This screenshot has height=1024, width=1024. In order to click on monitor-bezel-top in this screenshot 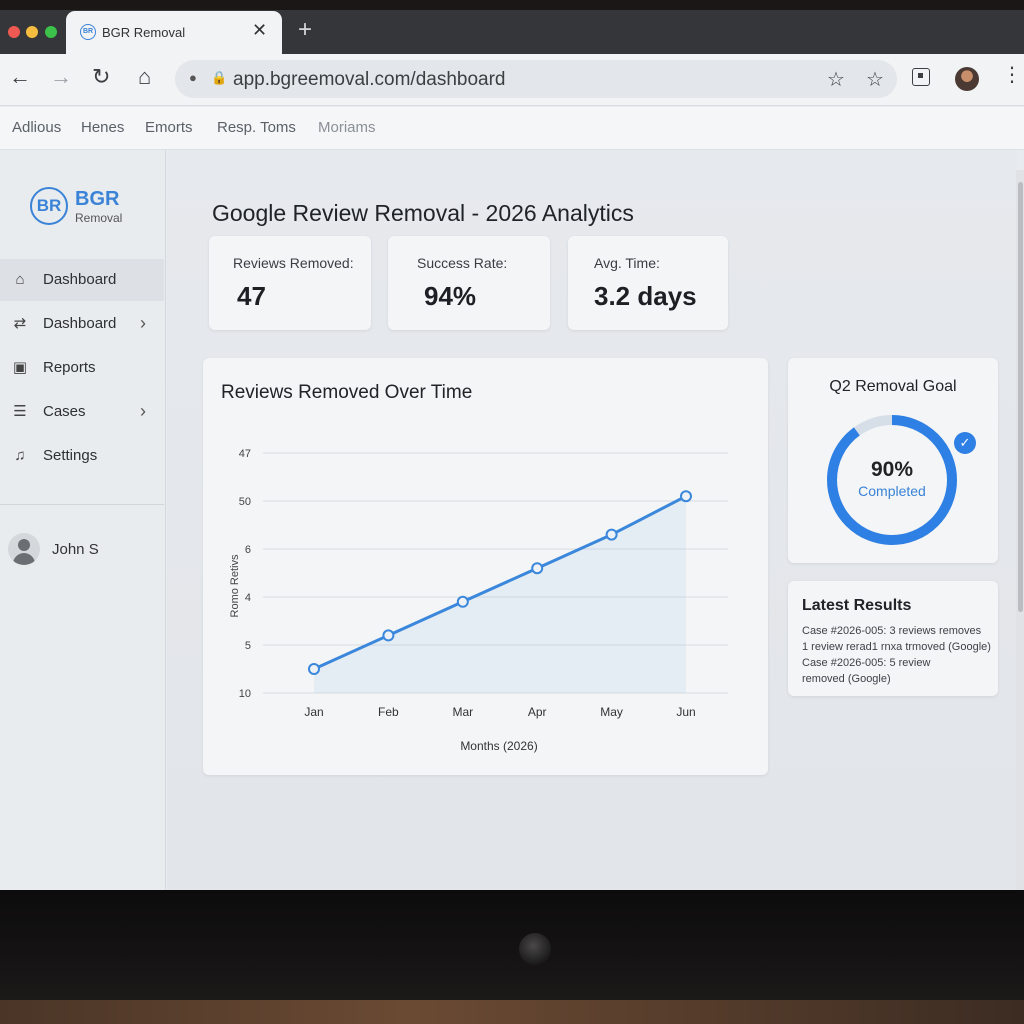, I will do `click(512, 5)`.